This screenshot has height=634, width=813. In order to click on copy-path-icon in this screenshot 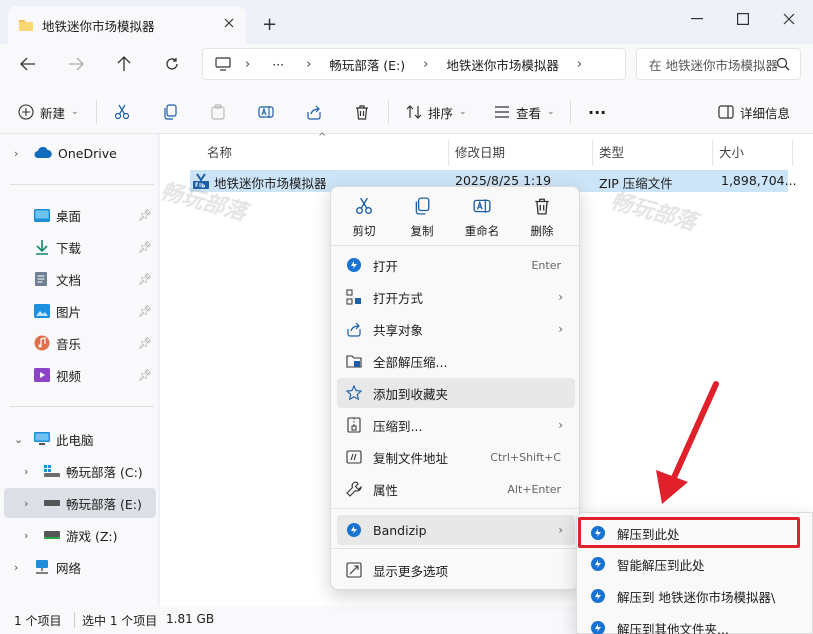, I will do `click(354, 457)`.